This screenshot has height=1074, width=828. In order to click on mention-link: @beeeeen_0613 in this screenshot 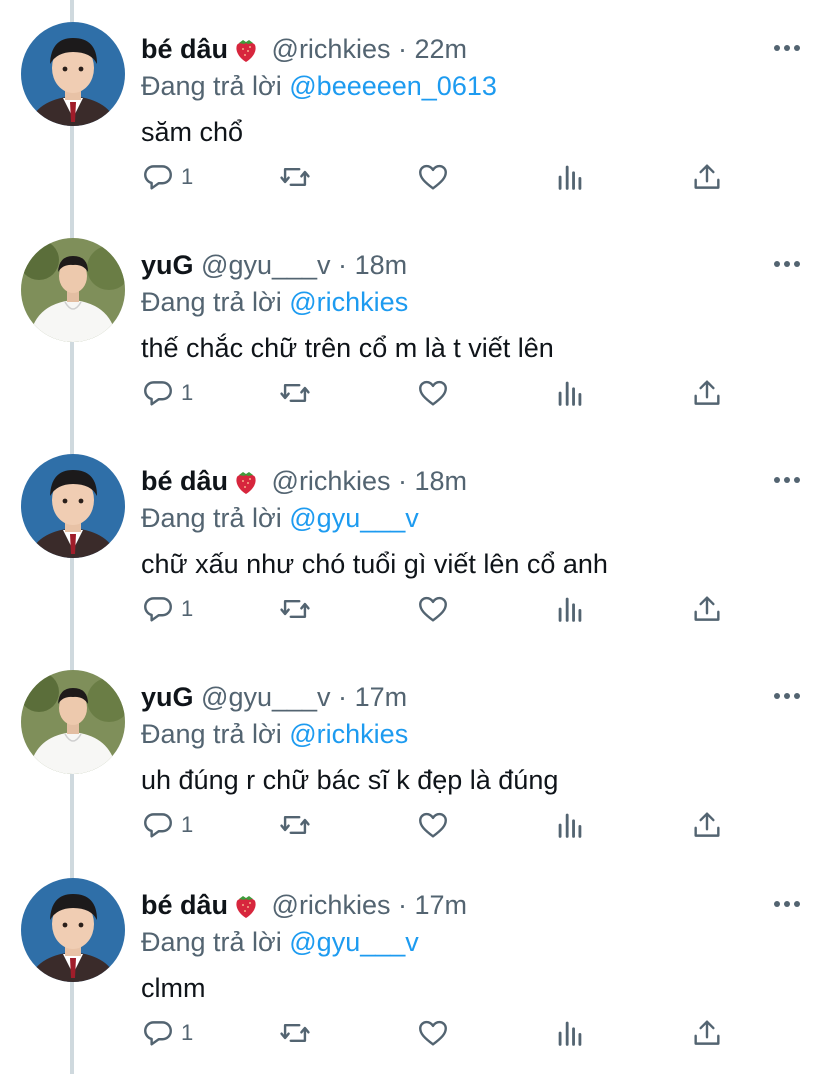, I will do `click(393, 86)`.